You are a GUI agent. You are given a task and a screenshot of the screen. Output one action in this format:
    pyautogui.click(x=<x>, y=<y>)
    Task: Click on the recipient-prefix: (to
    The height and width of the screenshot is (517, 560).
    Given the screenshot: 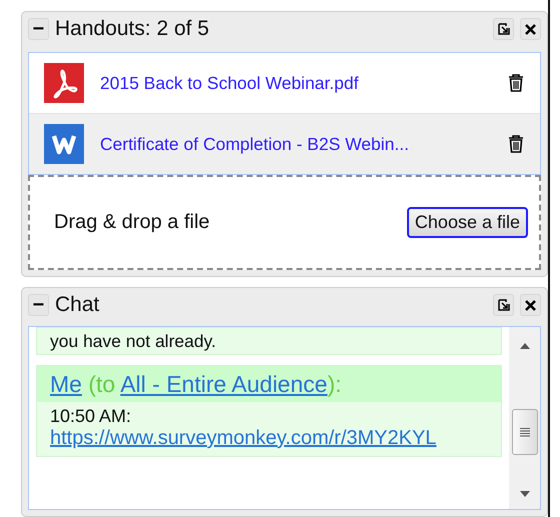 What is the action you would take?
    pyautogui.click(x=102, y=384)
    